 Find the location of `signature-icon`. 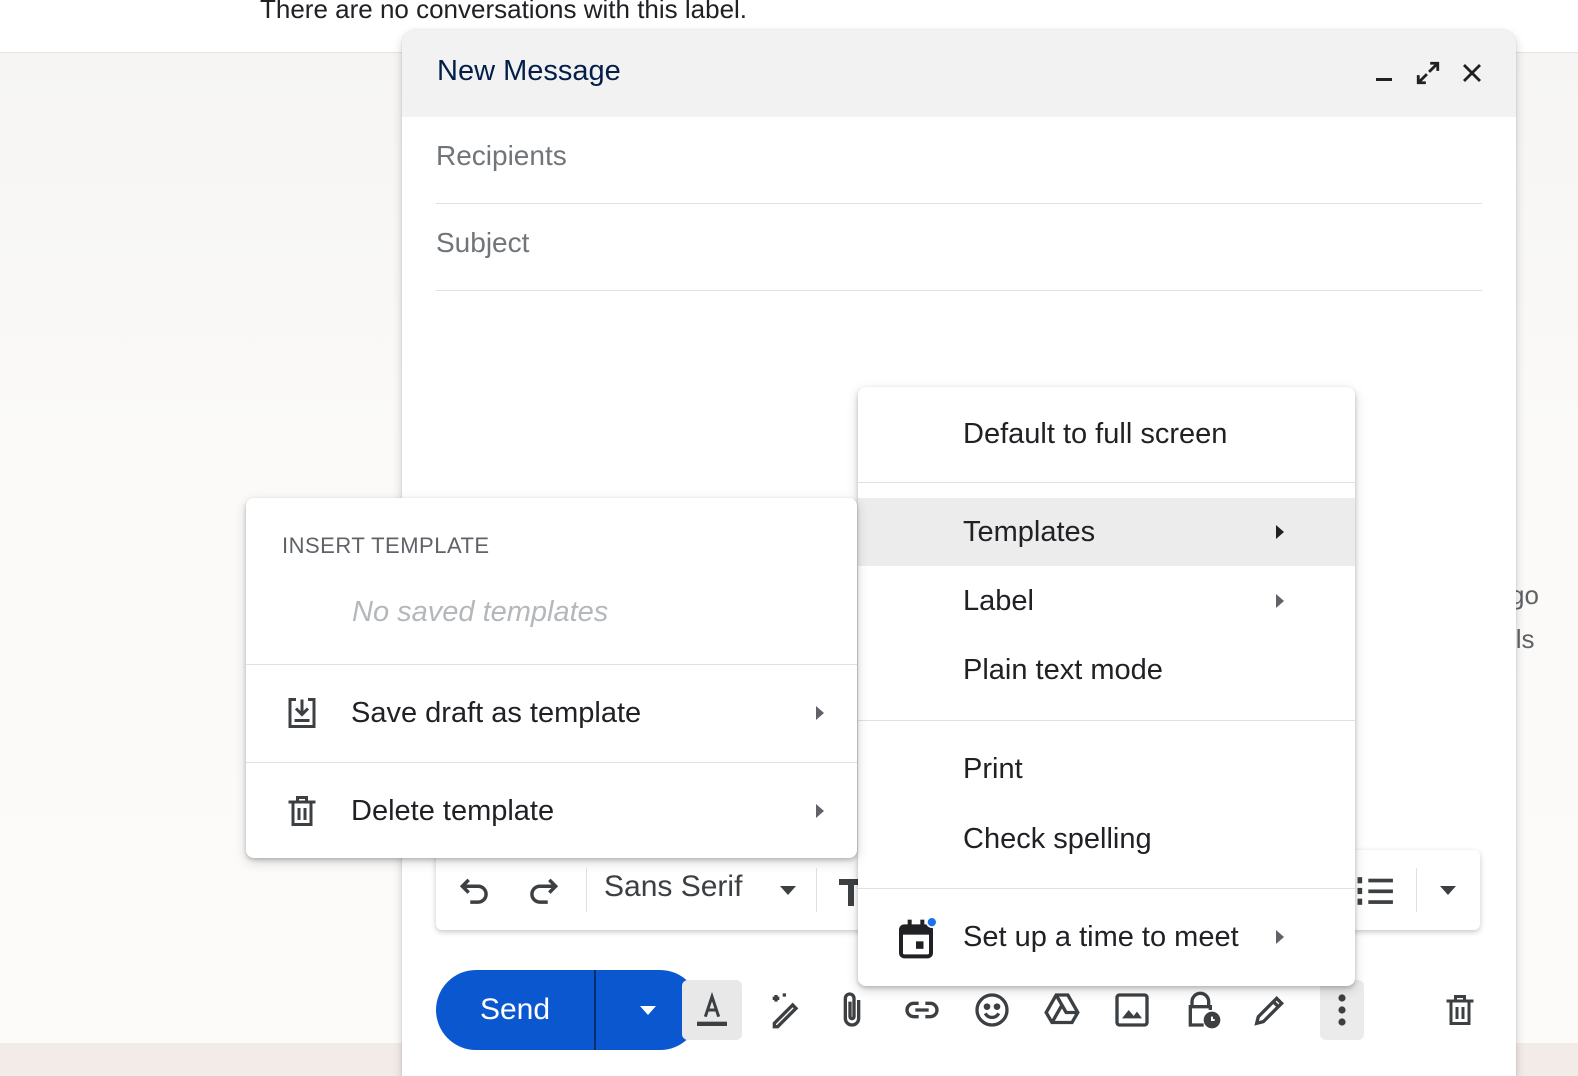

signature-icon is located at coordinates (1269, 1010).